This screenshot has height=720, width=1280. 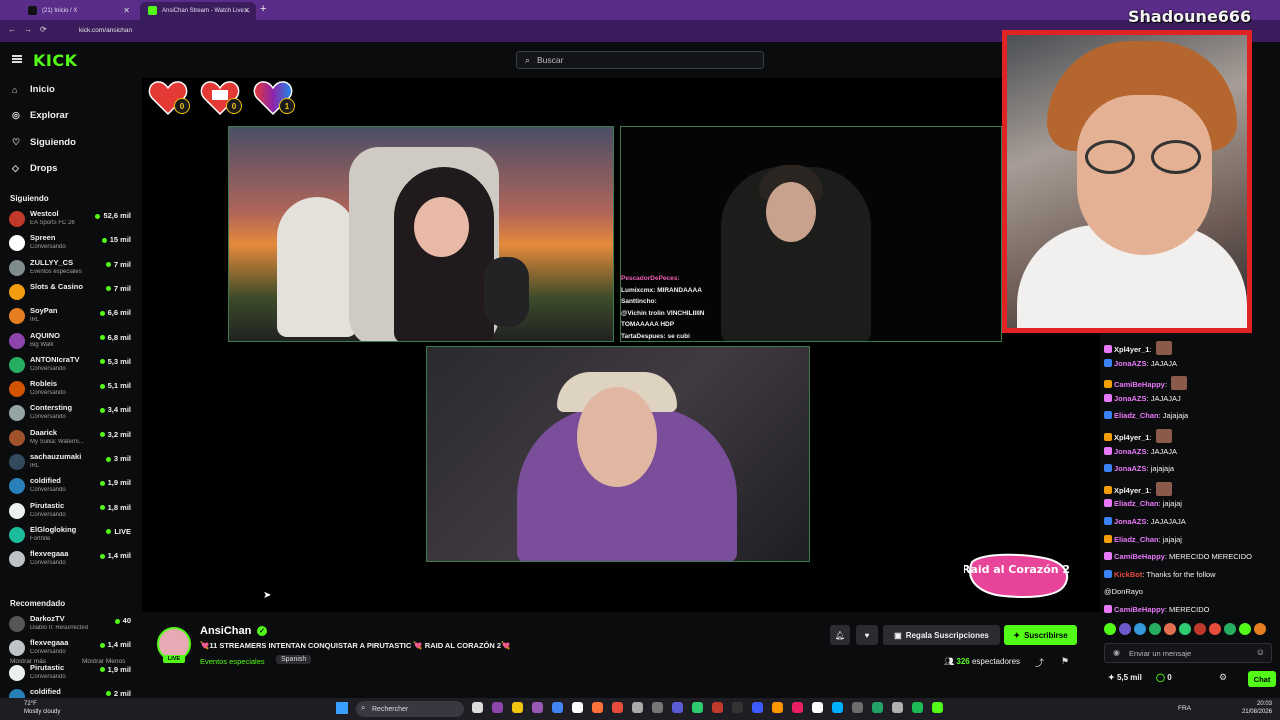 I want to click on kicks-balance: ✦ 5,5 mil, so click(x=1125, y=677).